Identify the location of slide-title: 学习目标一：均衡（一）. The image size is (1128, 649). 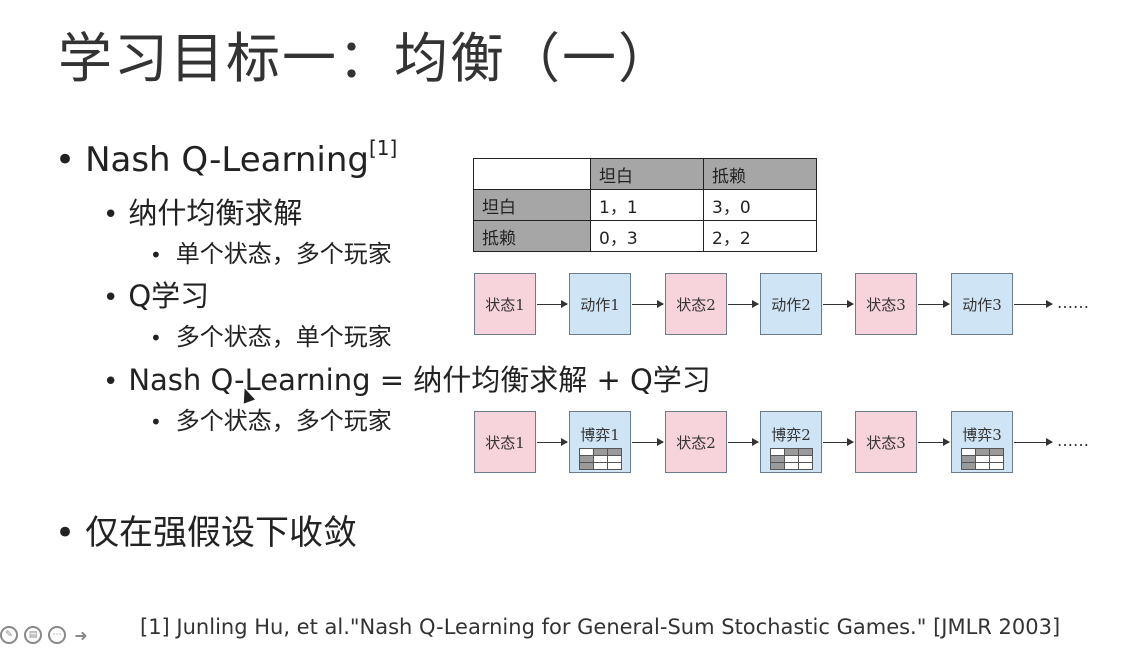
(366, 58).